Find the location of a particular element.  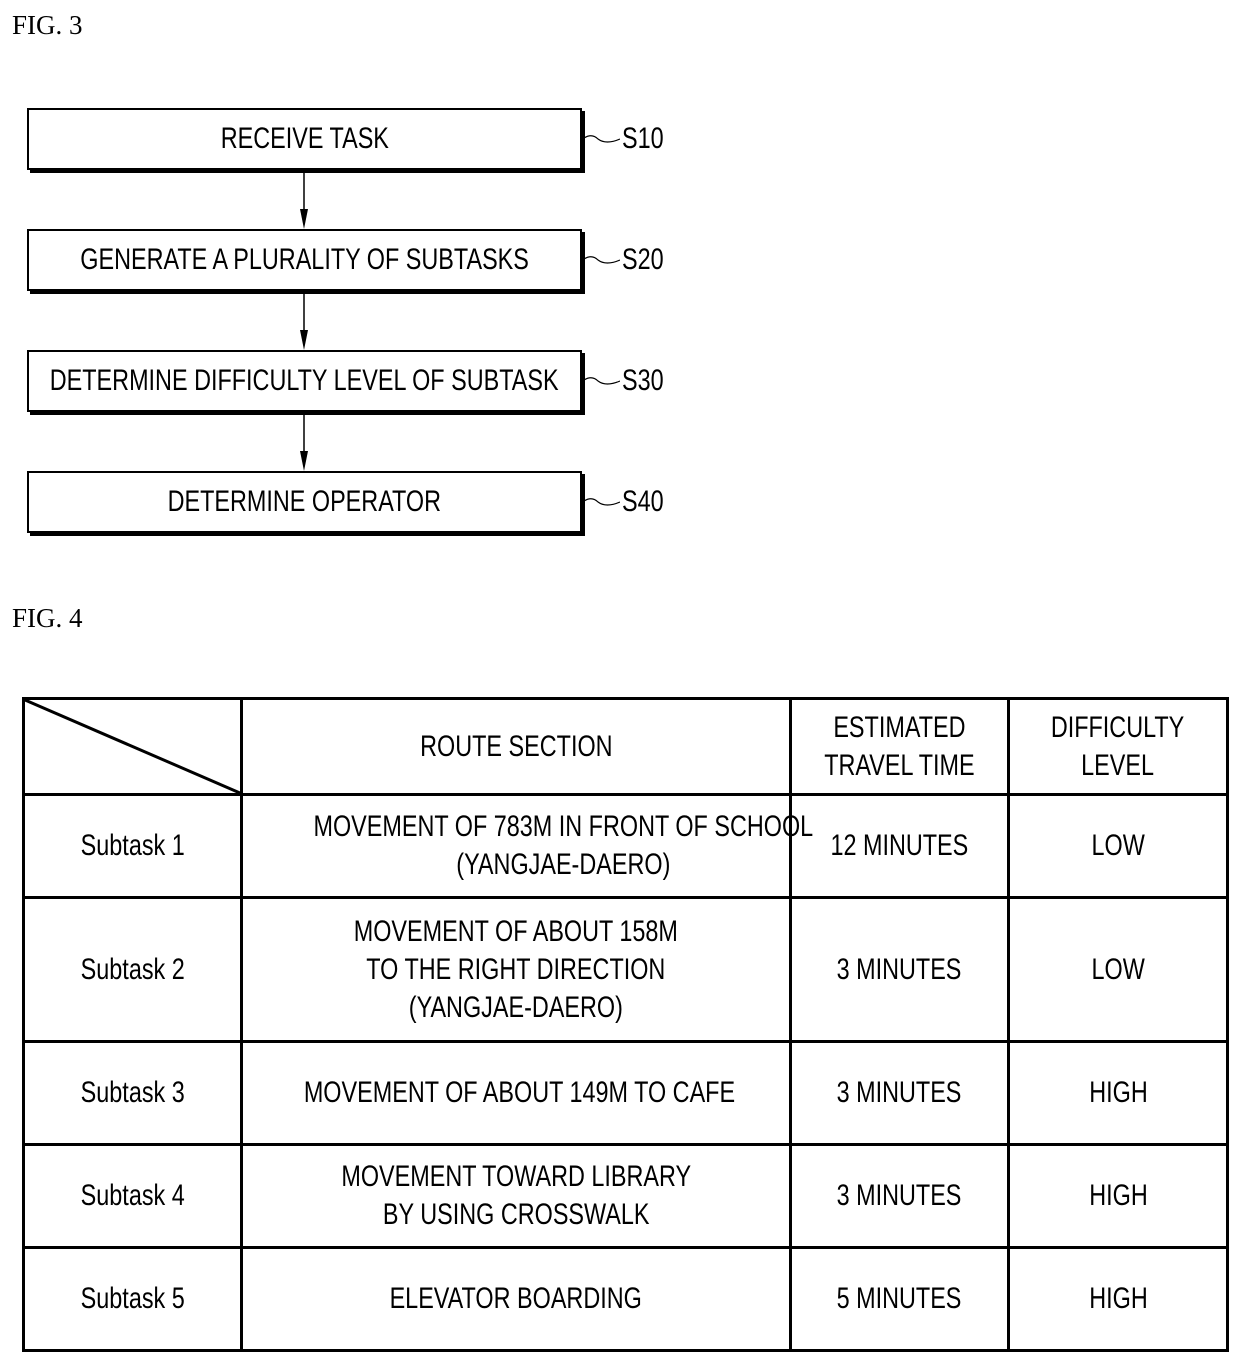

subtask-cell: Subtask 5 is located at coordinates (132, 1299).